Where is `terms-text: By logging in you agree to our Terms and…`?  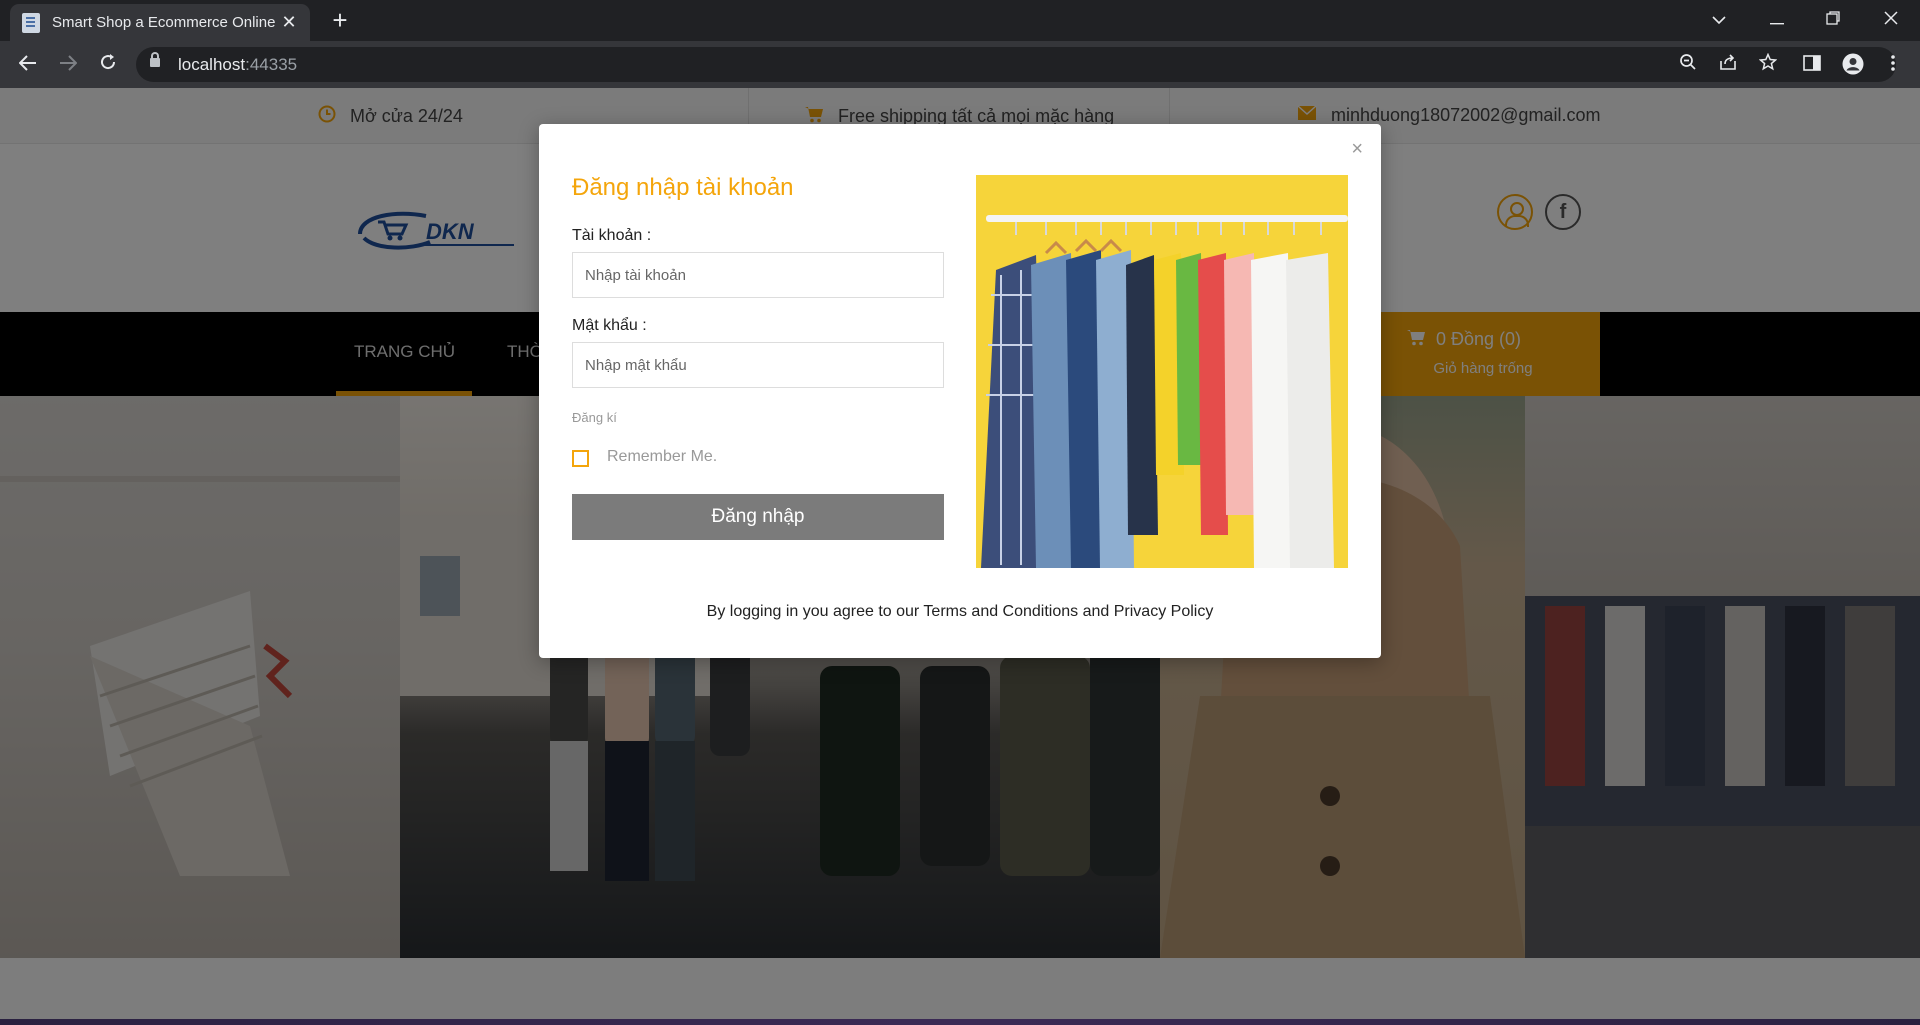 terms-text: By logging in you agree to our Terms and… is located at coordinates (960, 611).